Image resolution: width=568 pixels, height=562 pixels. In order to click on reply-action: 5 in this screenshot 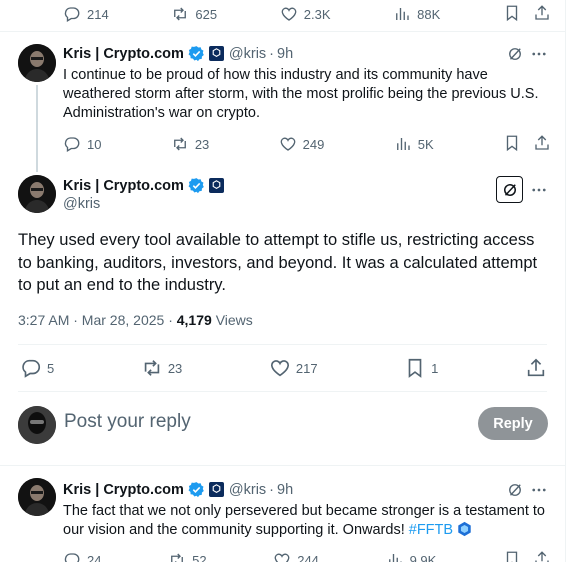, I will do `click(37, 368)`.